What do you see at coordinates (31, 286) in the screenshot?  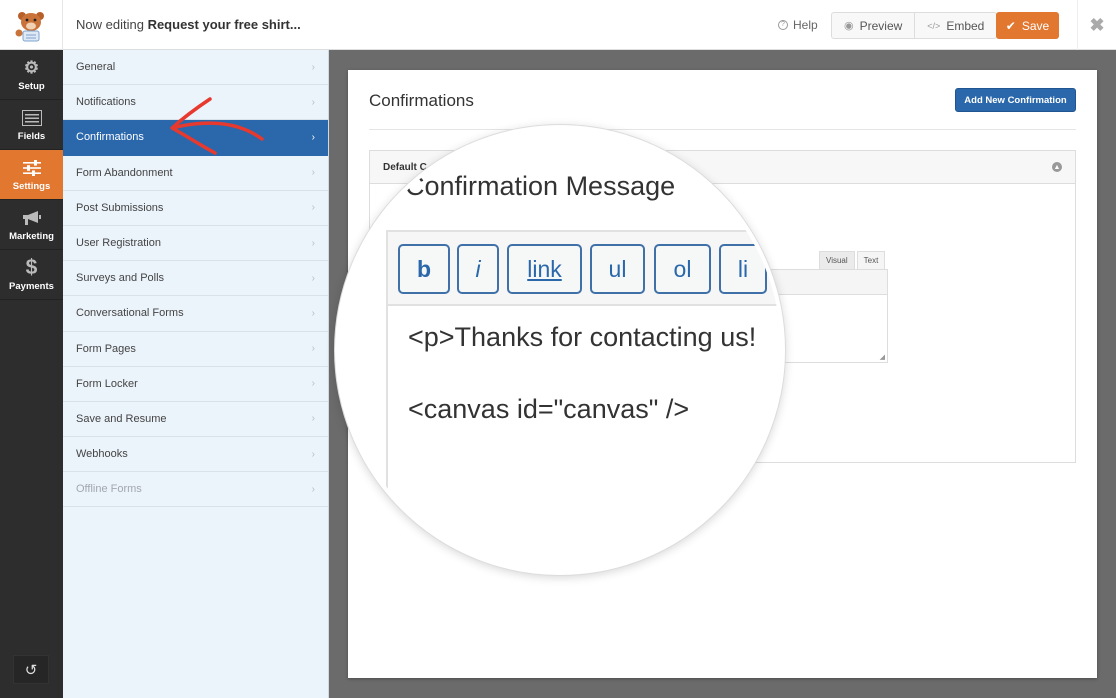 I see `nav-label: Payments` at bounding box center [31, 286].